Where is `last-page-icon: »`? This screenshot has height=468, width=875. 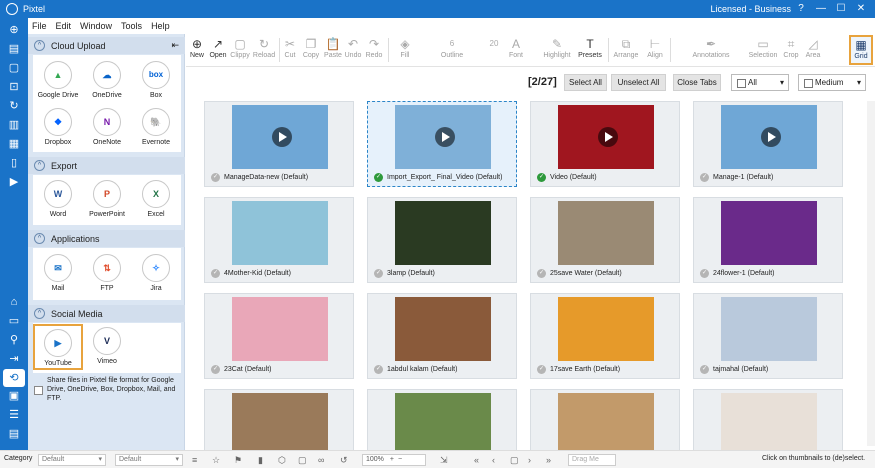
last-page-icon: » is located at coordinates (548, 460).